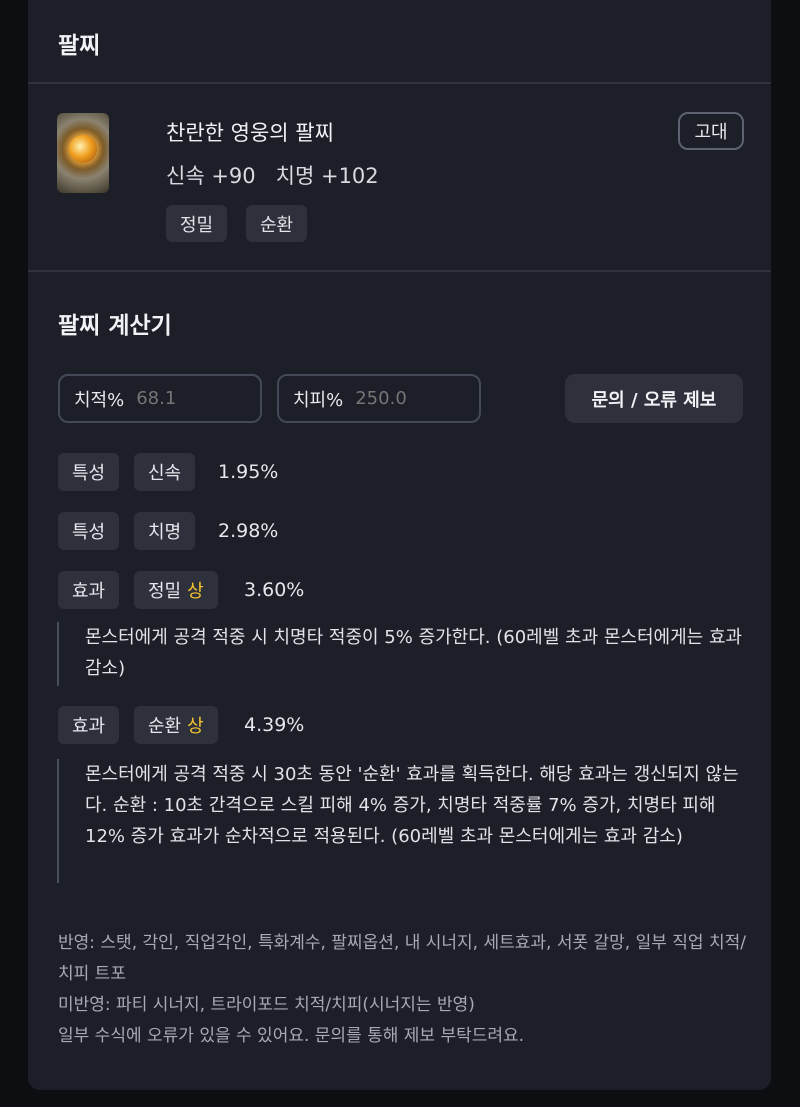 This screenshot has height=1107, width=800. I want to click on footer-notice: 일부 수식에 오류가 있을 수 있어요. 문의를 통해 제보 부탁드려요., so click(291, 1036).